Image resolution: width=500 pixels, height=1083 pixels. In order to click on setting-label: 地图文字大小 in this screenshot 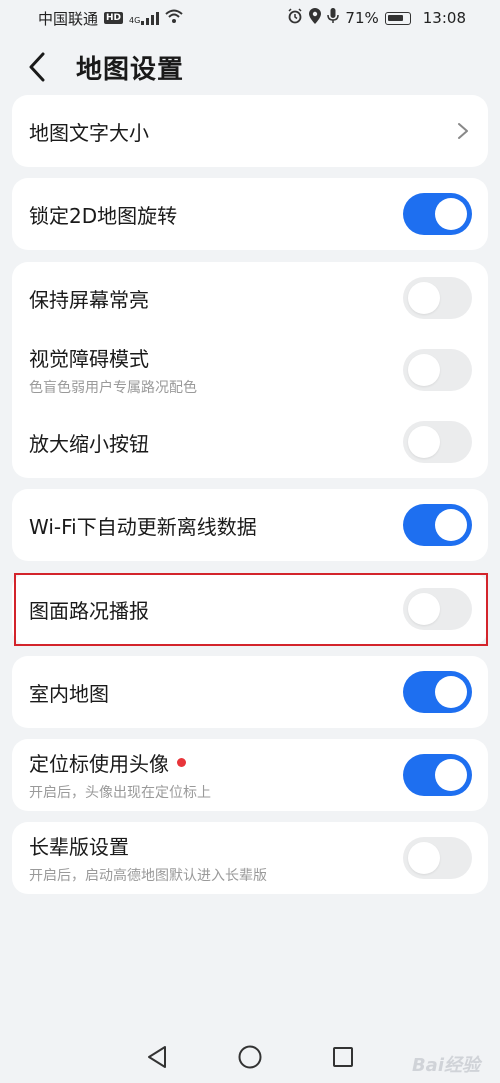, I will do `click(89, 132)`.